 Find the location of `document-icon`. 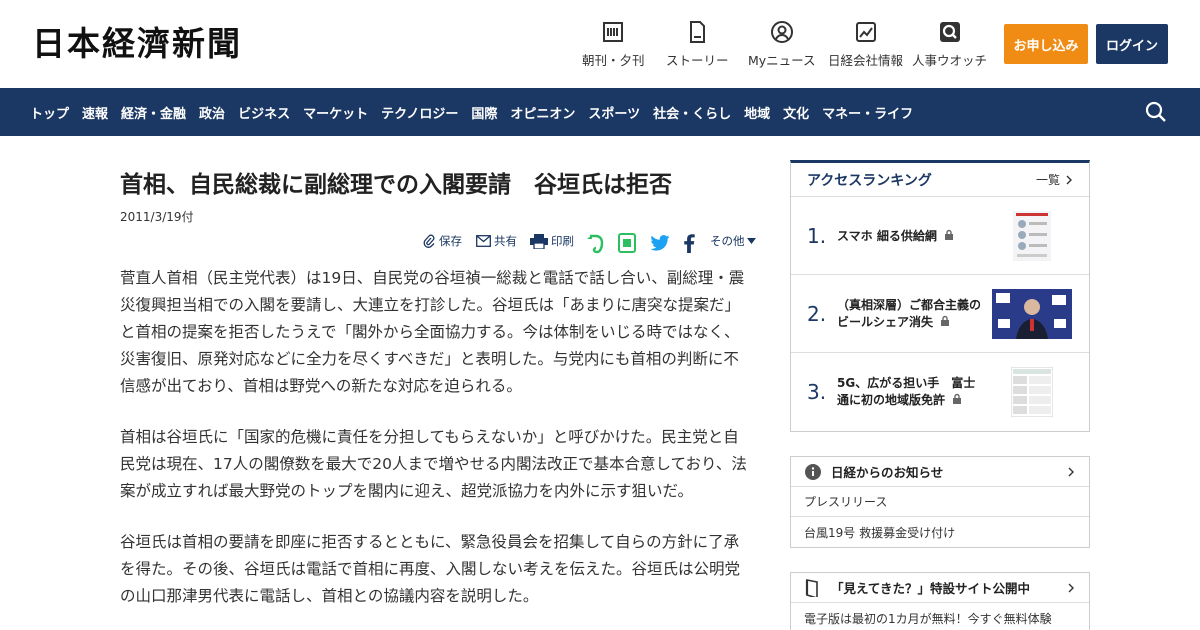

document-icon is located at coordinates (698, 32).